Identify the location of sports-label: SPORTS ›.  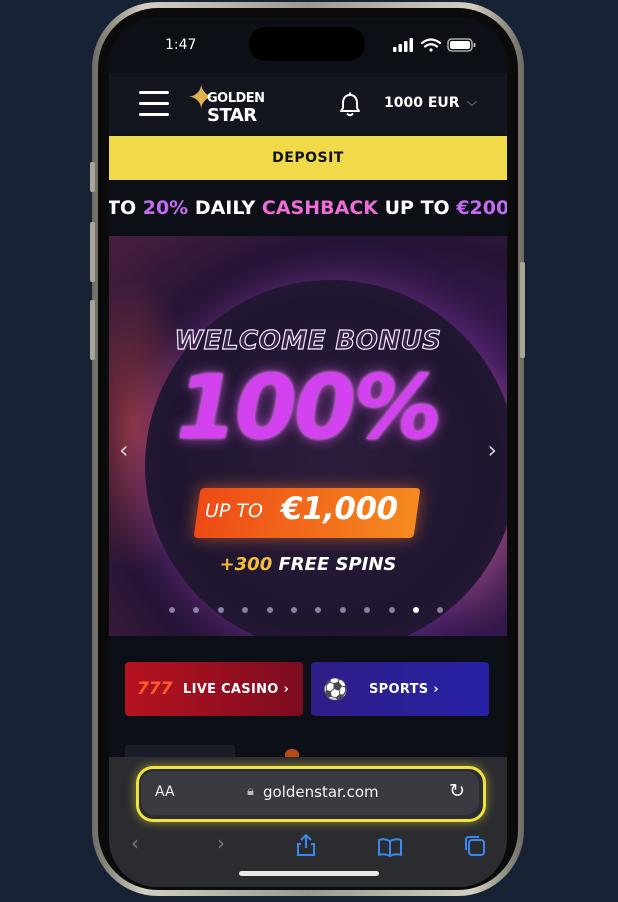
(404, 689).